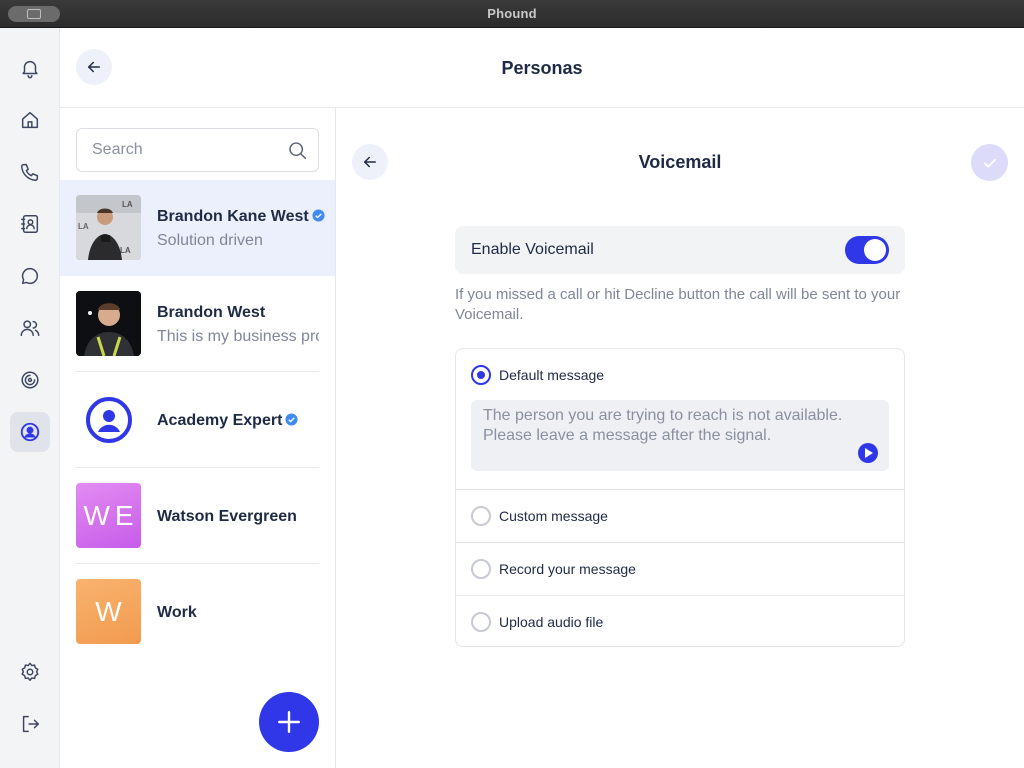 Image resolution: width=1024 pixels, height=768 pixels. I want to click on voicemail-toggle, so click(867, 250).